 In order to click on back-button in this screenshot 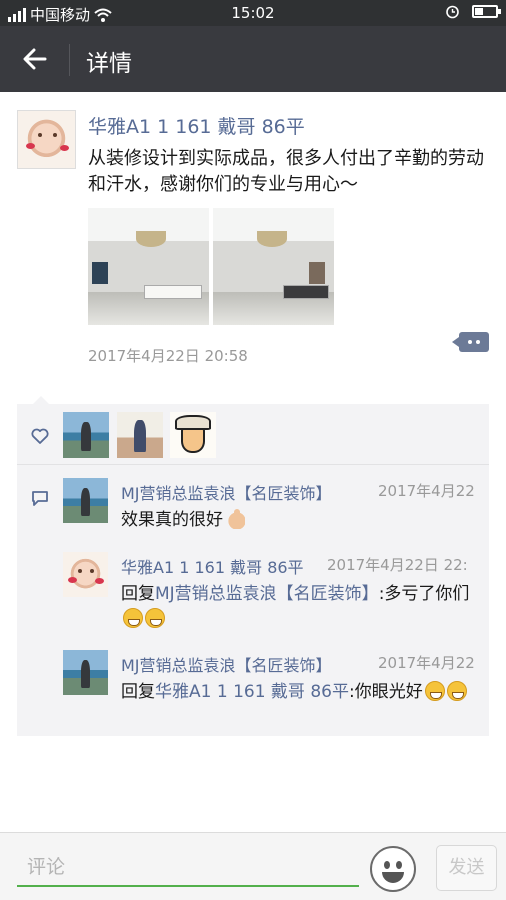, I will do `click(35, 59)`.